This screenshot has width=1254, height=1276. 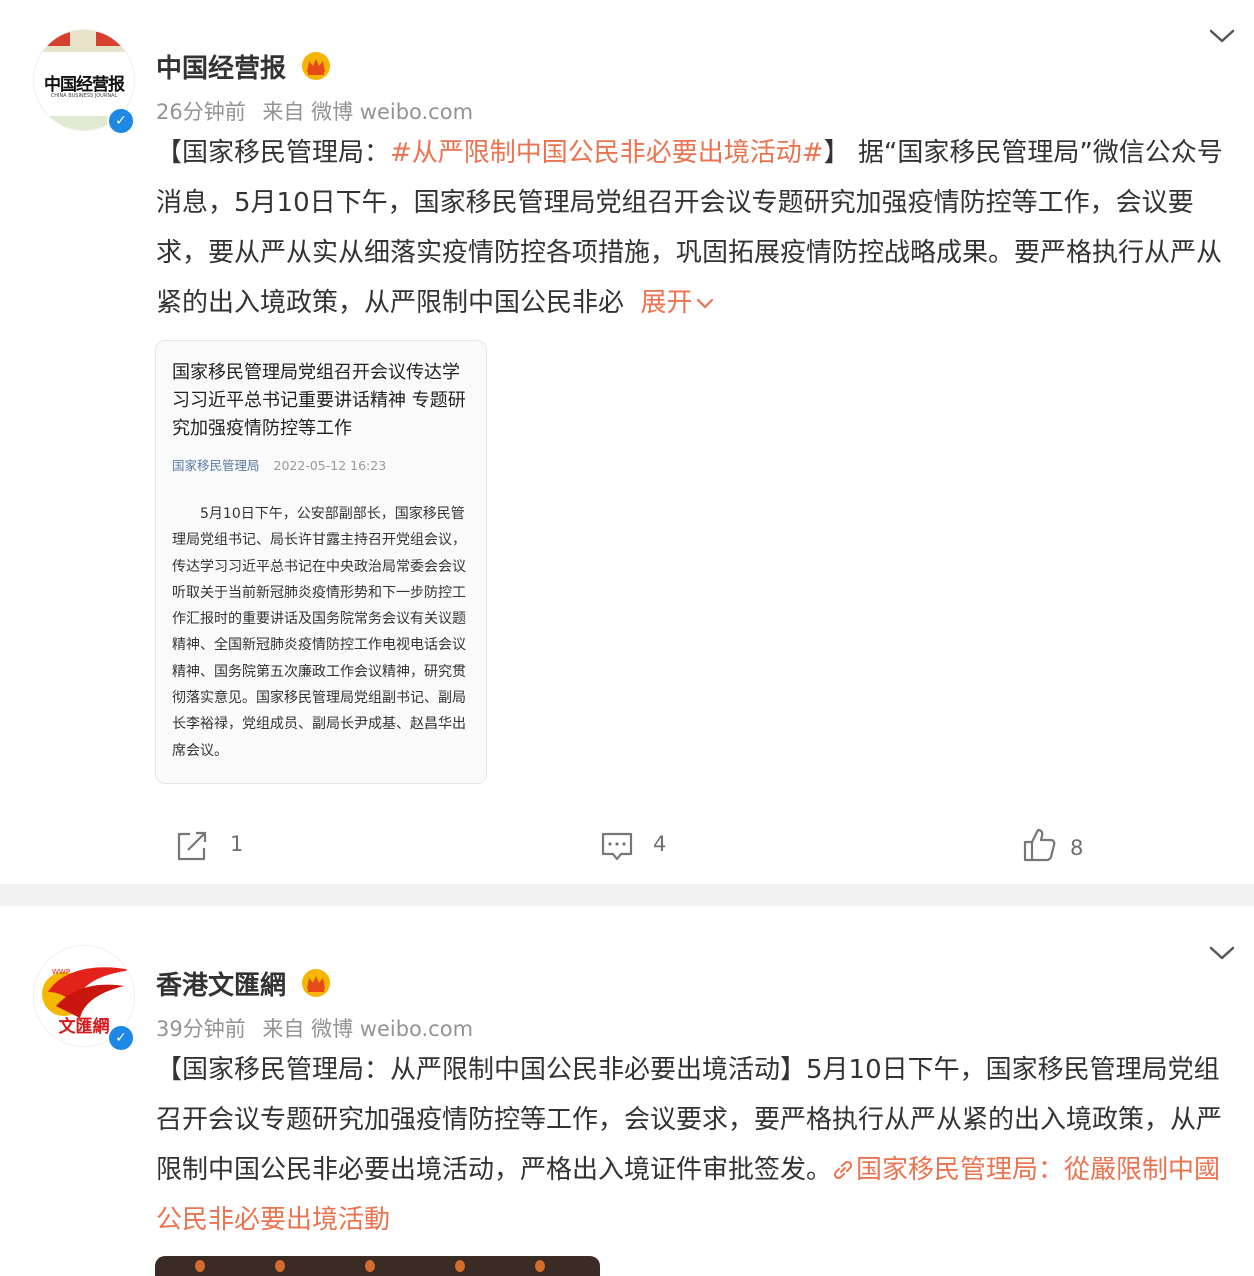 What do you see at coordinates (273, 153) in the screenshot?
I see `post-text-prefix: 【国家移民管理局：` at bounding box center [273, 153].